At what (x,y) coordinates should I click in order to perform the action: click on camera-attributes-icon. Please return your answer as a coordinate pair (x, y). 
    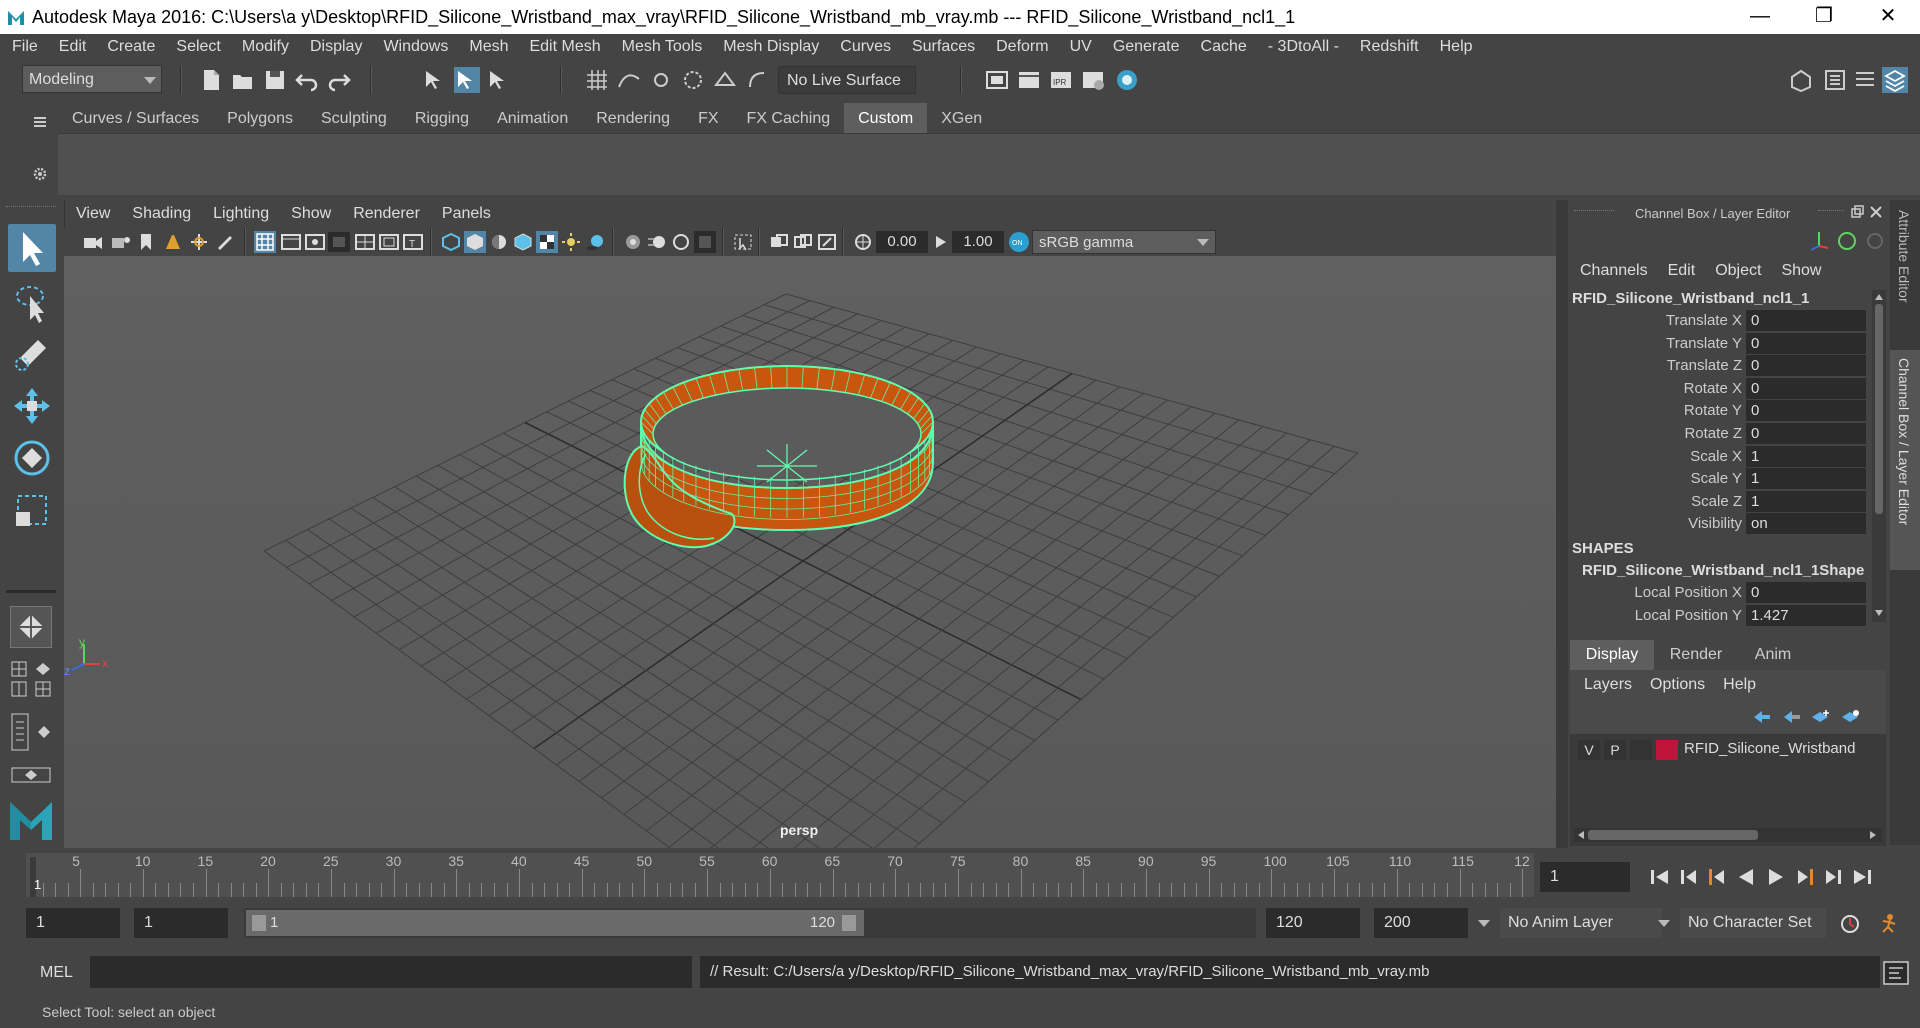
    Looking at the image, I should click on (121, 242).